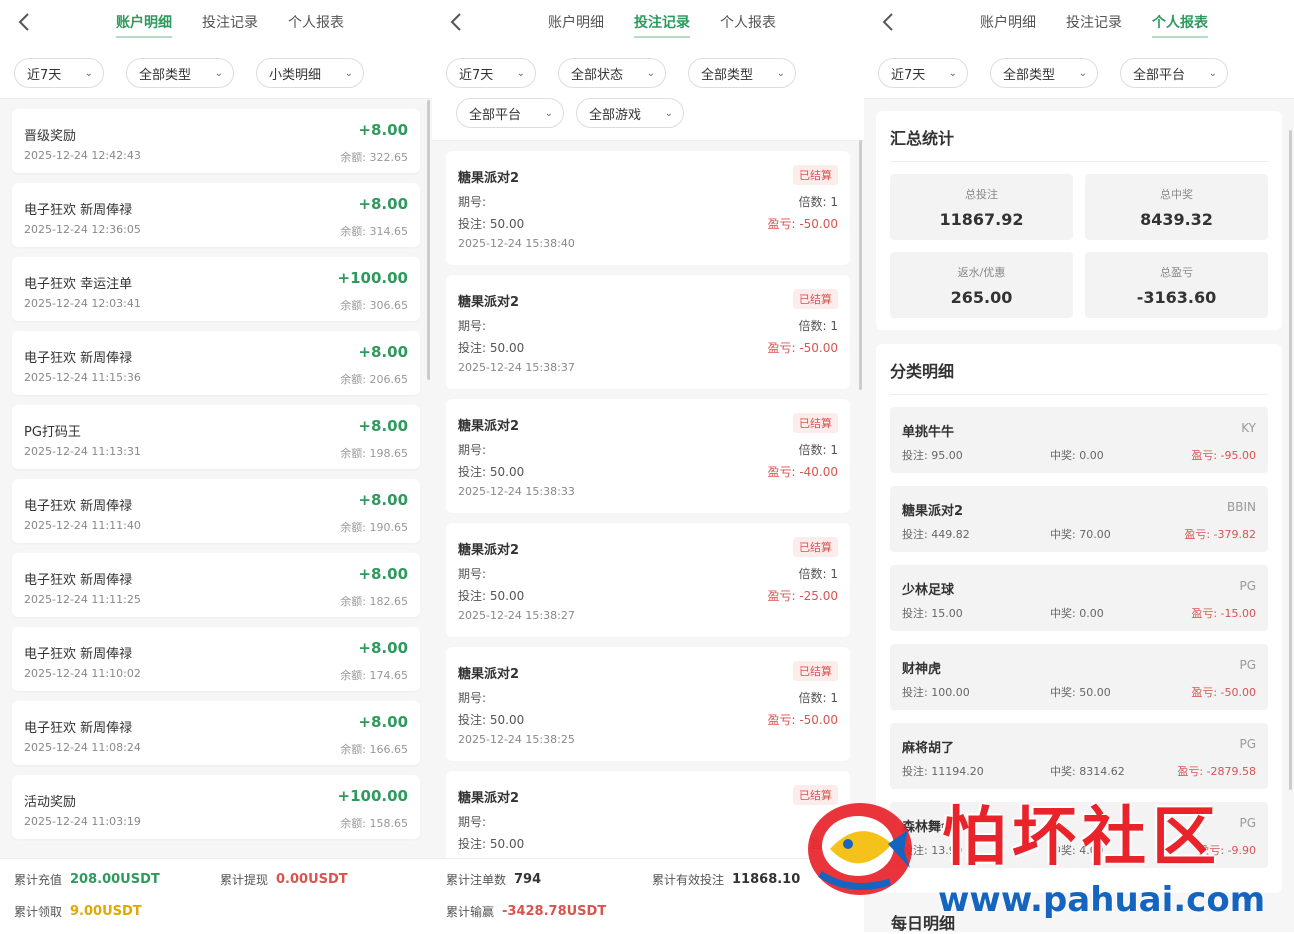 This screenshot has width=1294, height=934. I want to click on category-platform: KY, so click(1248, 428).